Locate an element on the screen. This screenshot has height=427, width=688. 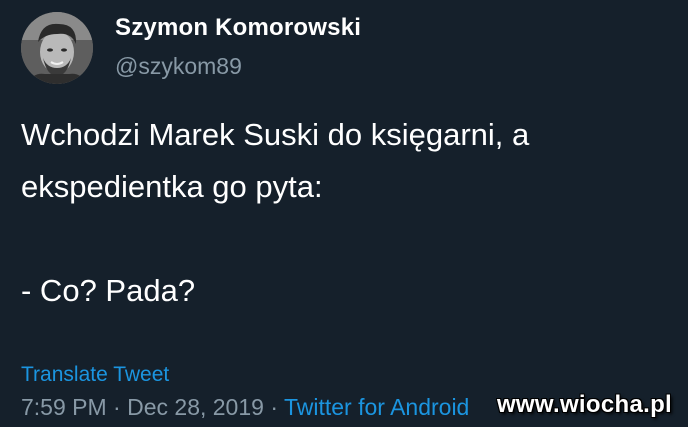
avatar-photo is located at coordinates (57, 48).